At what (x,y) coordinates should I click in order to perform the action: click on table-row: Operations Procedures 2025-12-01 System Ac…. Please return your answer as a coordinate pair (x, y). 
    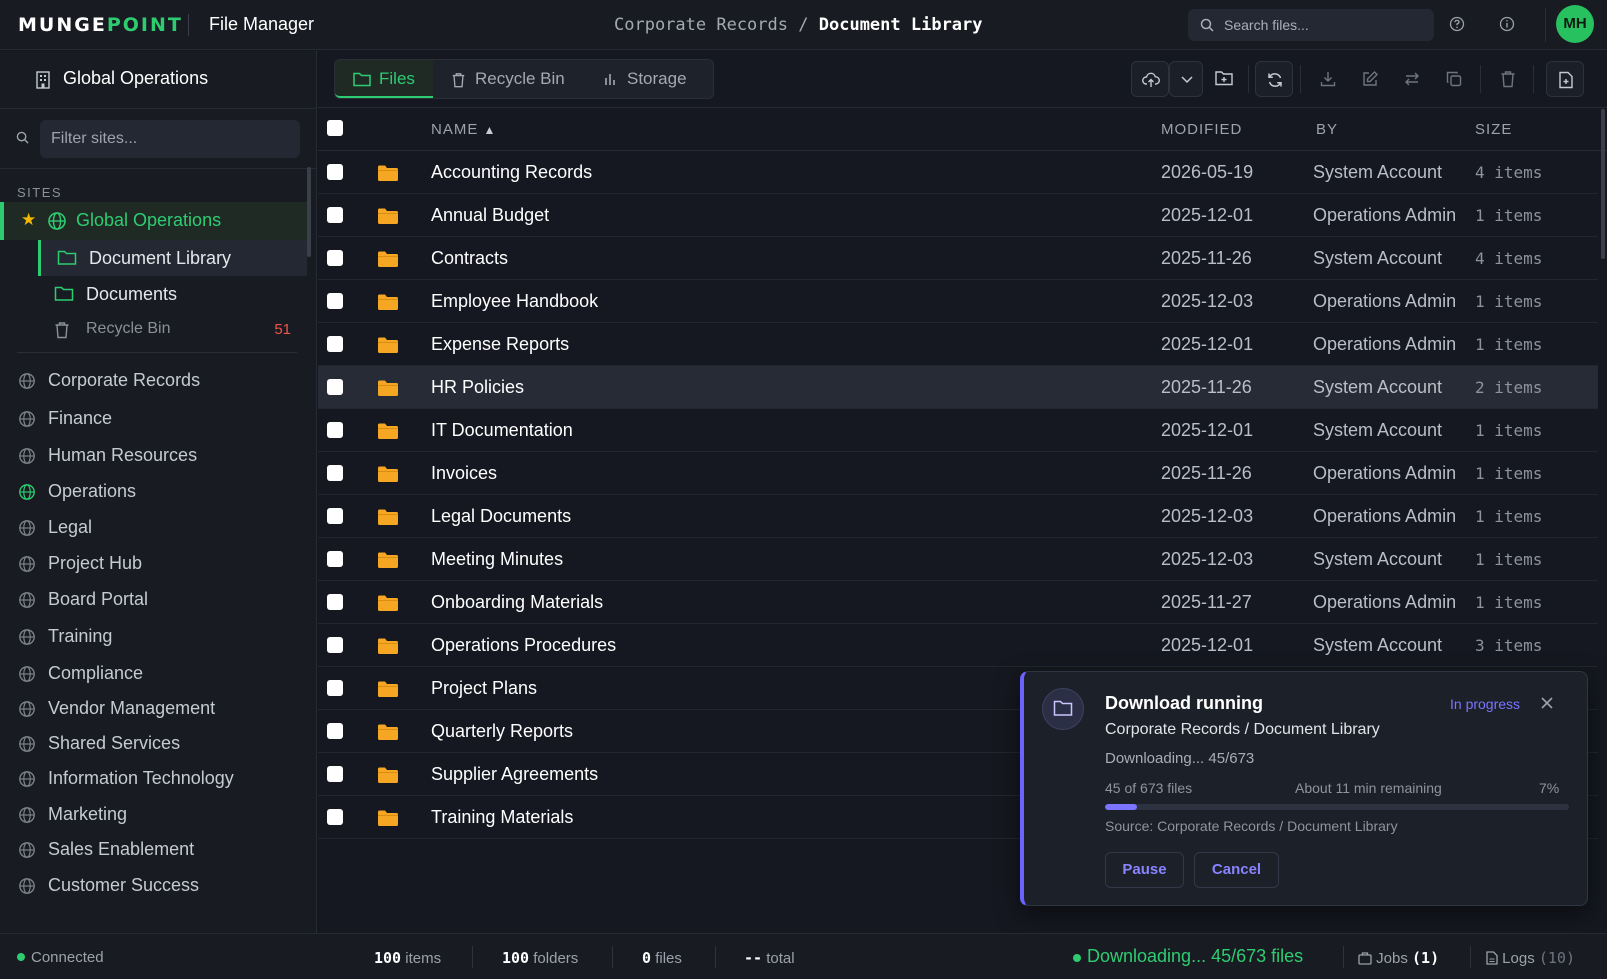
    Looking at the image, I should click on (958, 645).